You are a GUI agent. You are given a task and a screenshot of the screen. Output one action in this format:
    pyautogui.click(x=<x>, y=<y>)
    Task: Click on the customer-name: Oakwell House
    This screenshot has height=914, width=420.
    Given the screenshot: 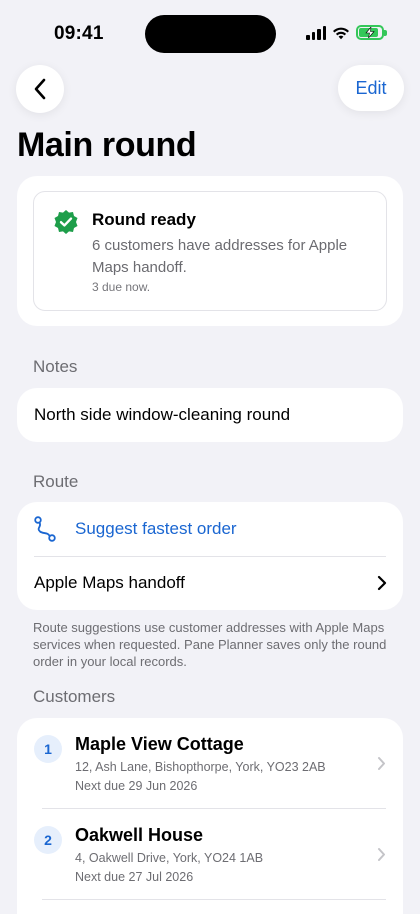 What is the action you would take?
    pyautogui.click(x=139, y=835)
    